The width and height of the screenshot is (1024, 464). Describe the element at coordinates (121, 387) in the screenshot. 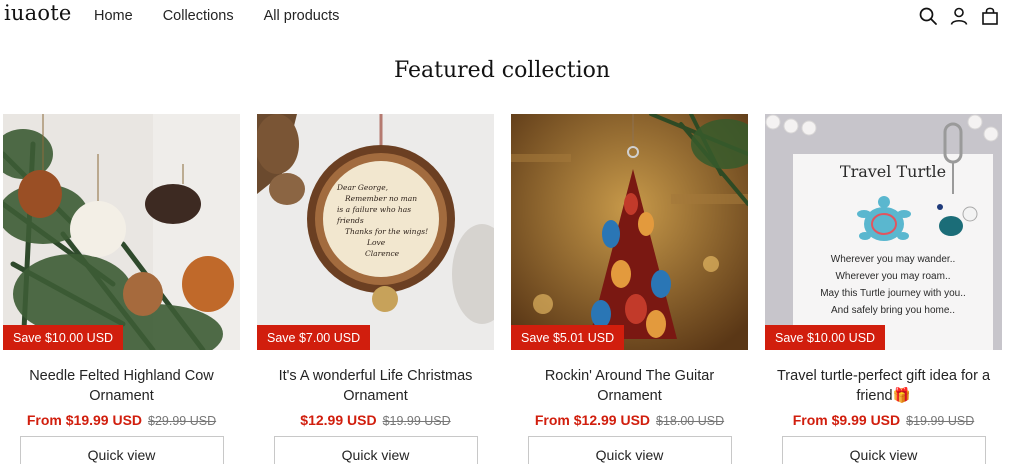

I see `product-title: Needle Felted Highland Cow Ornament` at that location.